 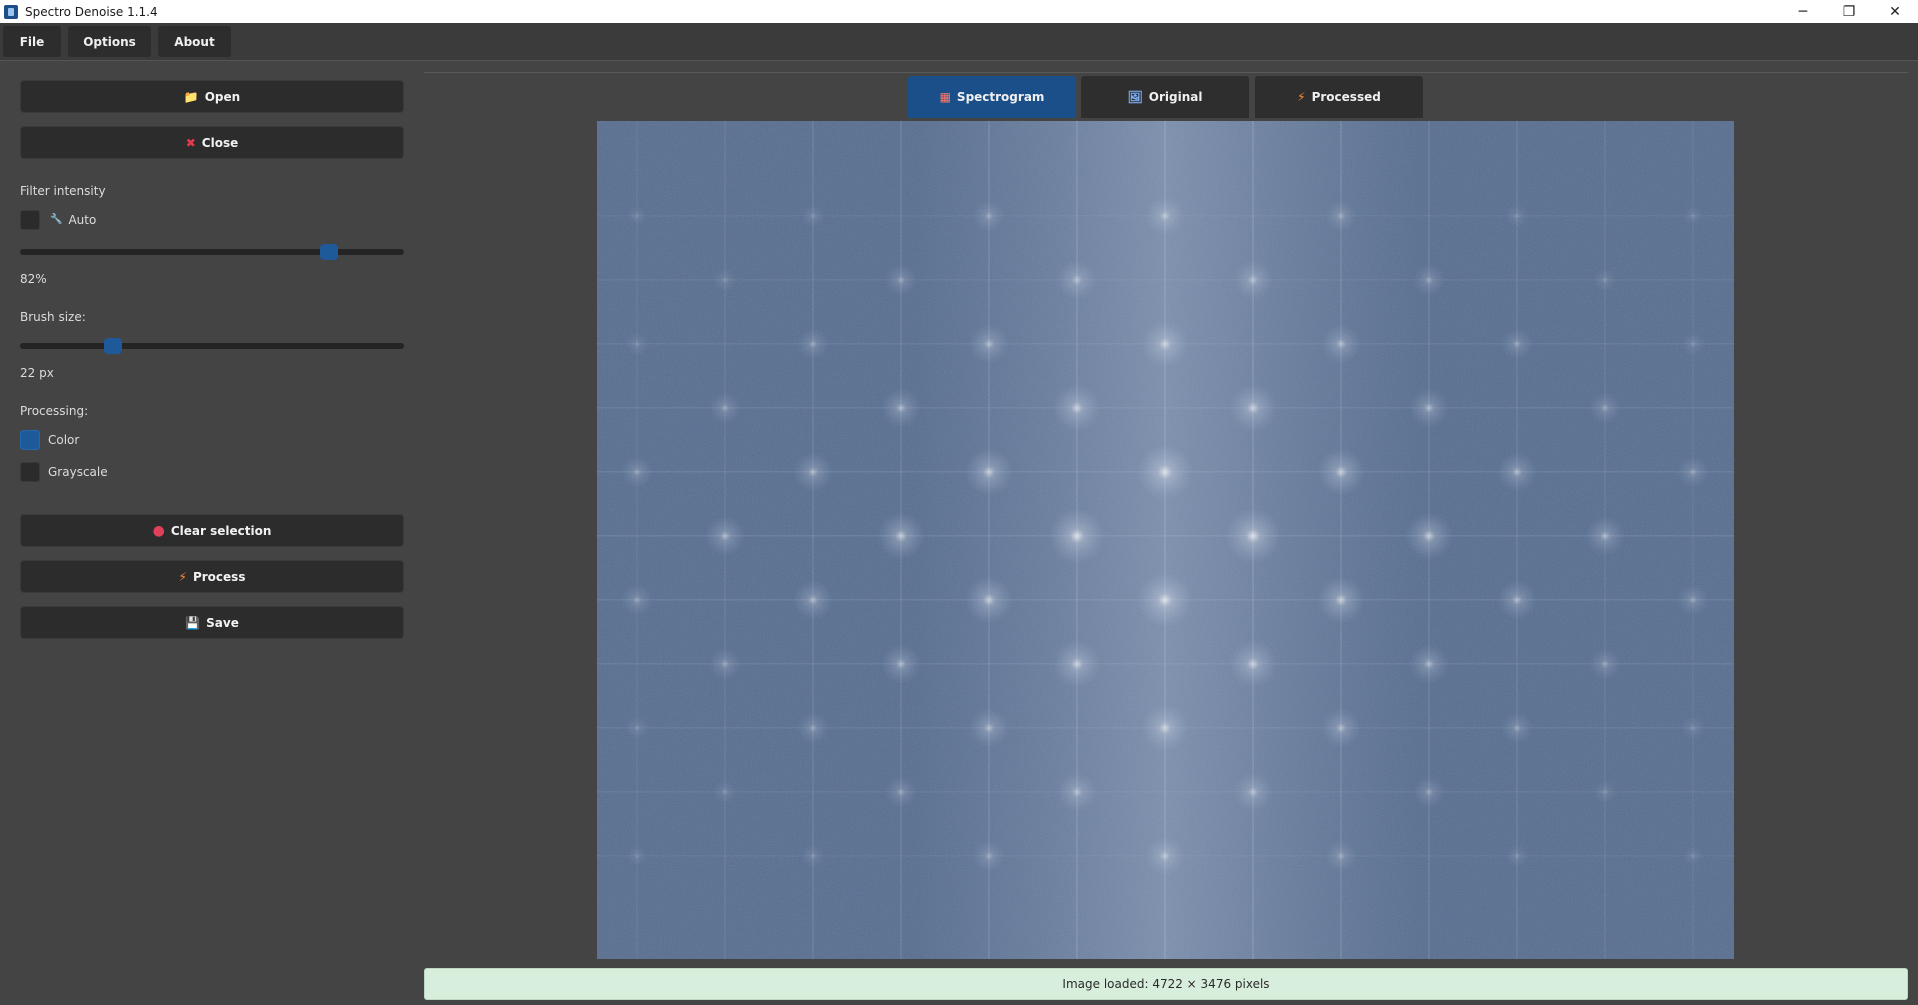 What do you see at coordinates (54, 411) in the screenshot?
I see `processing-label: Processing:` at bounding box center [54, 411].